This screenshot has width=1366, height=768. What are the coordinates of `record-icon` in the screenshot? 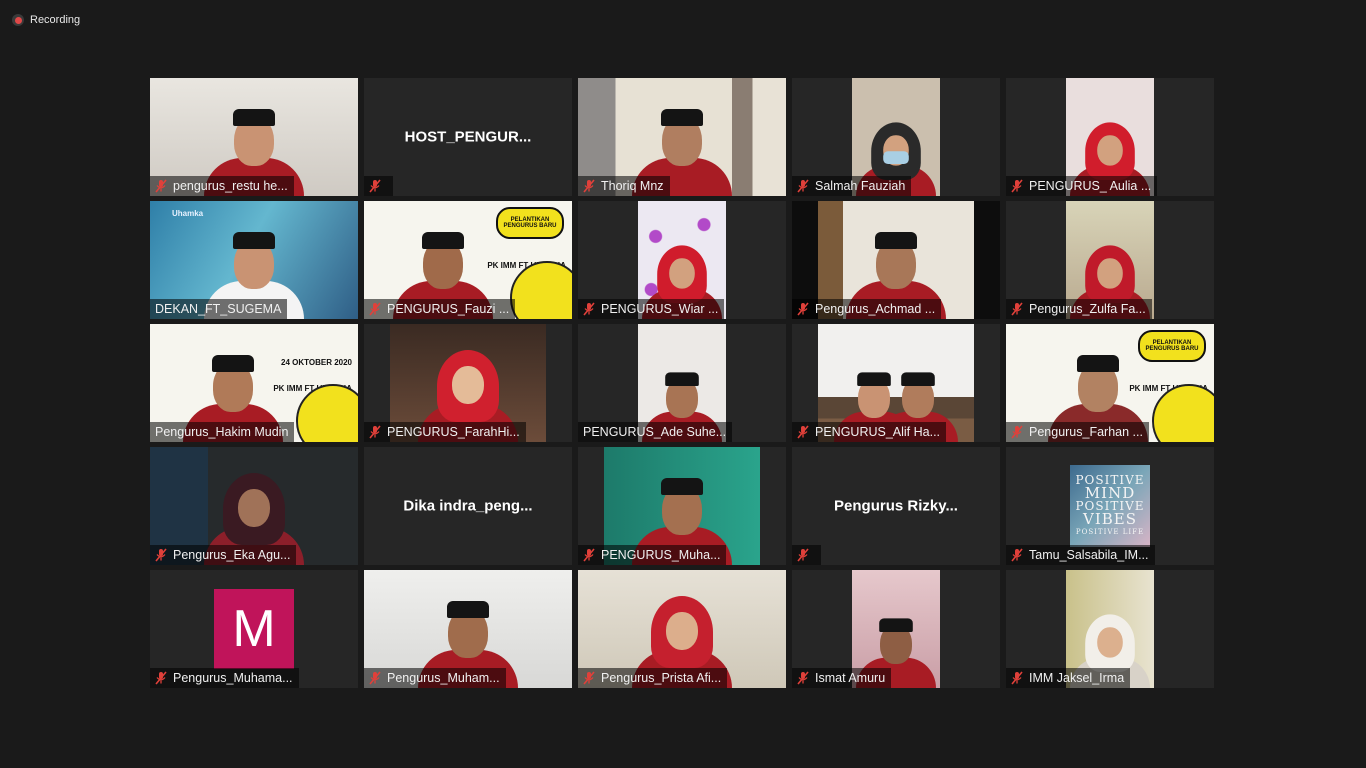 It's located at (18, 20).